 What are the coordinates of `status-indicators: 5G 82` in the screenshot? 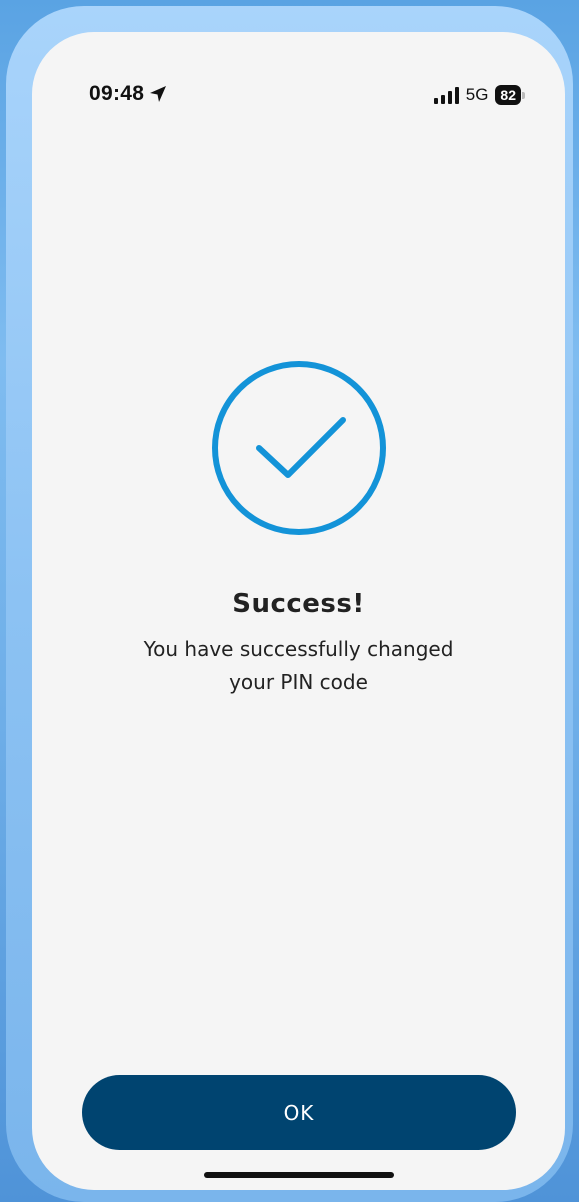 It's located at (479, 95).